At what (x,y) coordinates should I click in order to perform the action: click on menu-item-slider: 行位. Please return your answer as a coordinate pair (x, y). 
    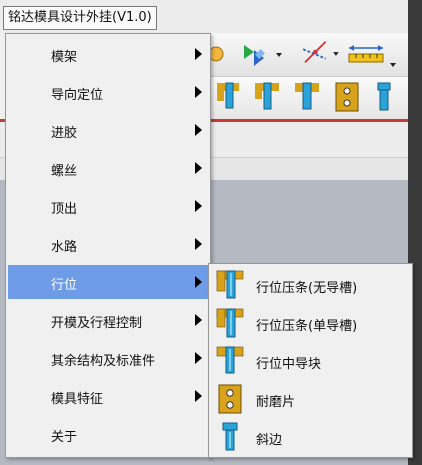
    Looking at the image, I should click on (108, 282).